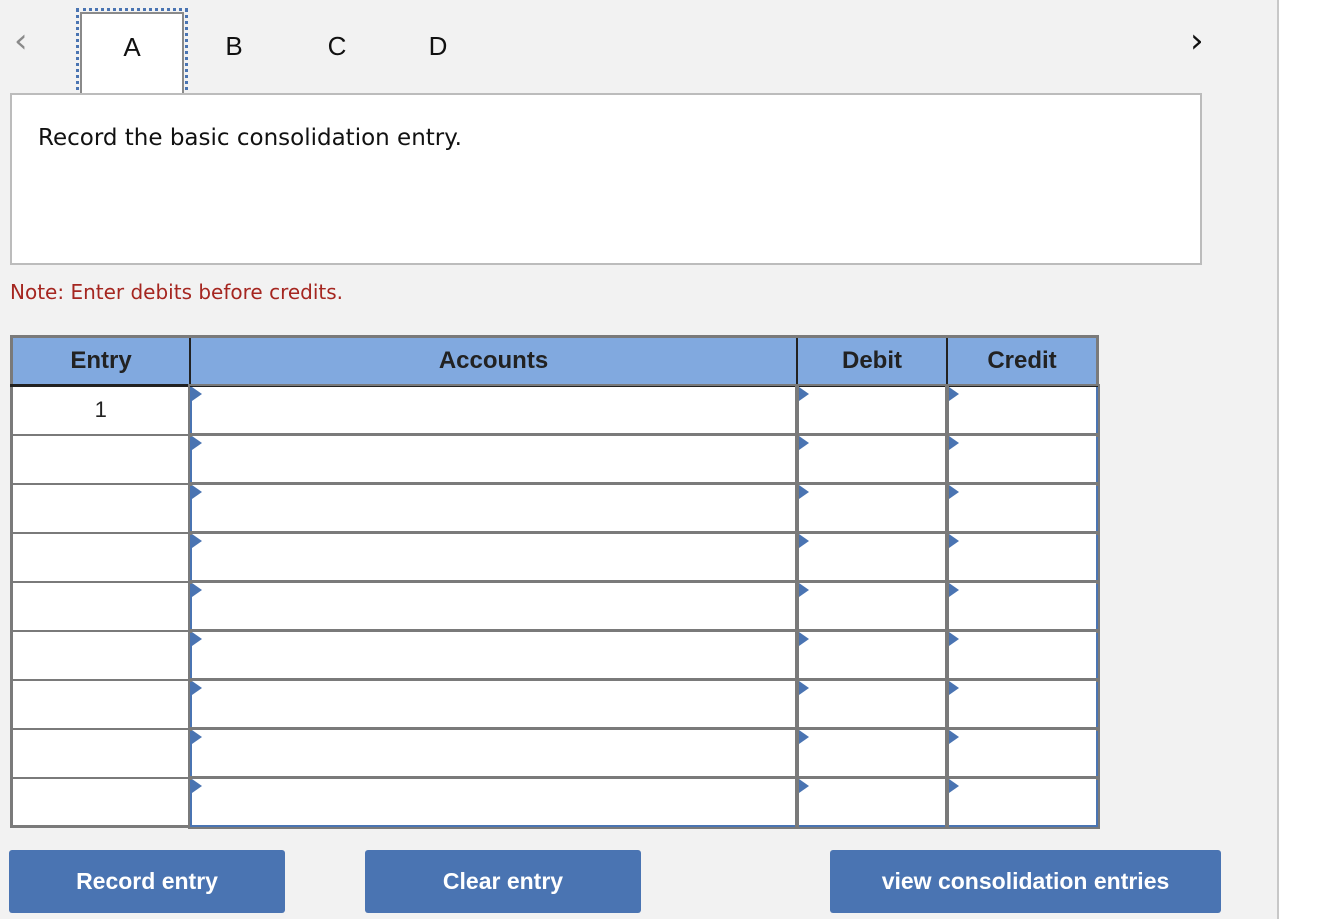 The height and width of the screenshot is (919, 1337). I want to click on table-row: 1, so click(555, 410).